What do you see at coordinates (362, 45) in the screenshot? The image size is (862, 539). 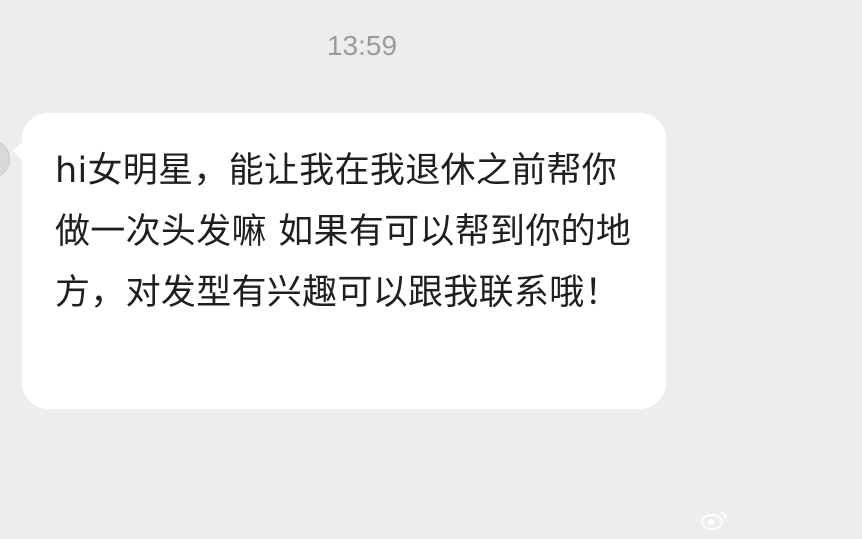 I see `message-timestamp: 13:59` at bounding box center [362, 45].